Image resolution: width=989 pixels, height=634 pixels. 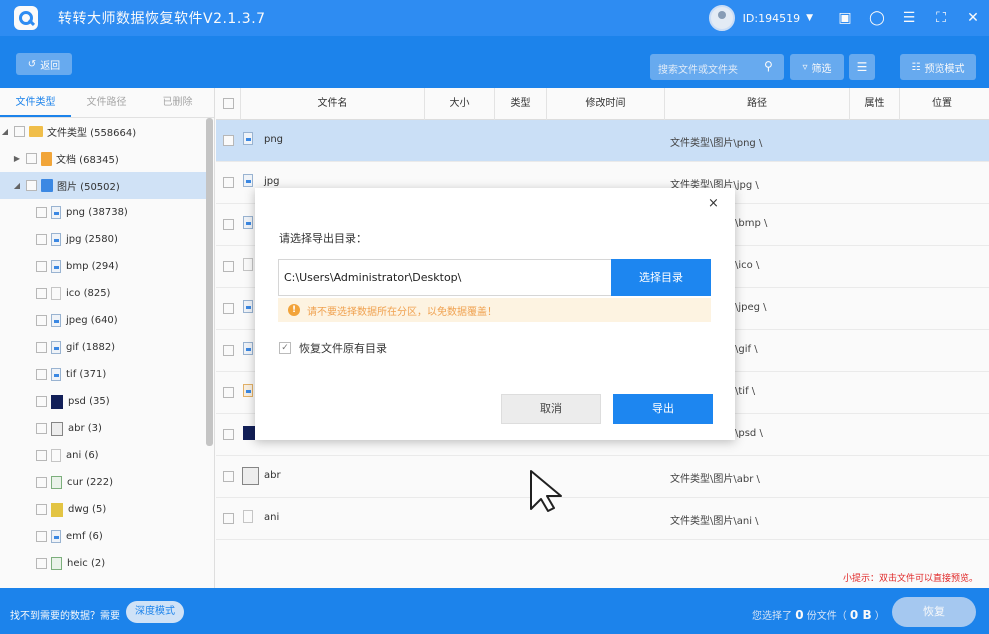 What do you see at coordinates (661, 277) in the screenshot?
I see `choose-dir-button: 选择目录` at bounding box center [661, 277].